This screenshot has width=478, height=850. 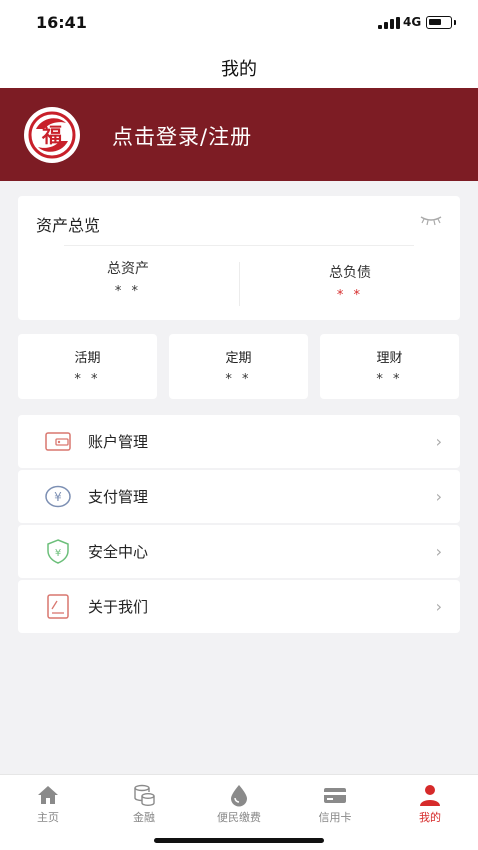 What do you see at coordinates (87, 358) in the screenshot?
I see `demand-deposit-label: 活期` at bounding box center [87, 358].